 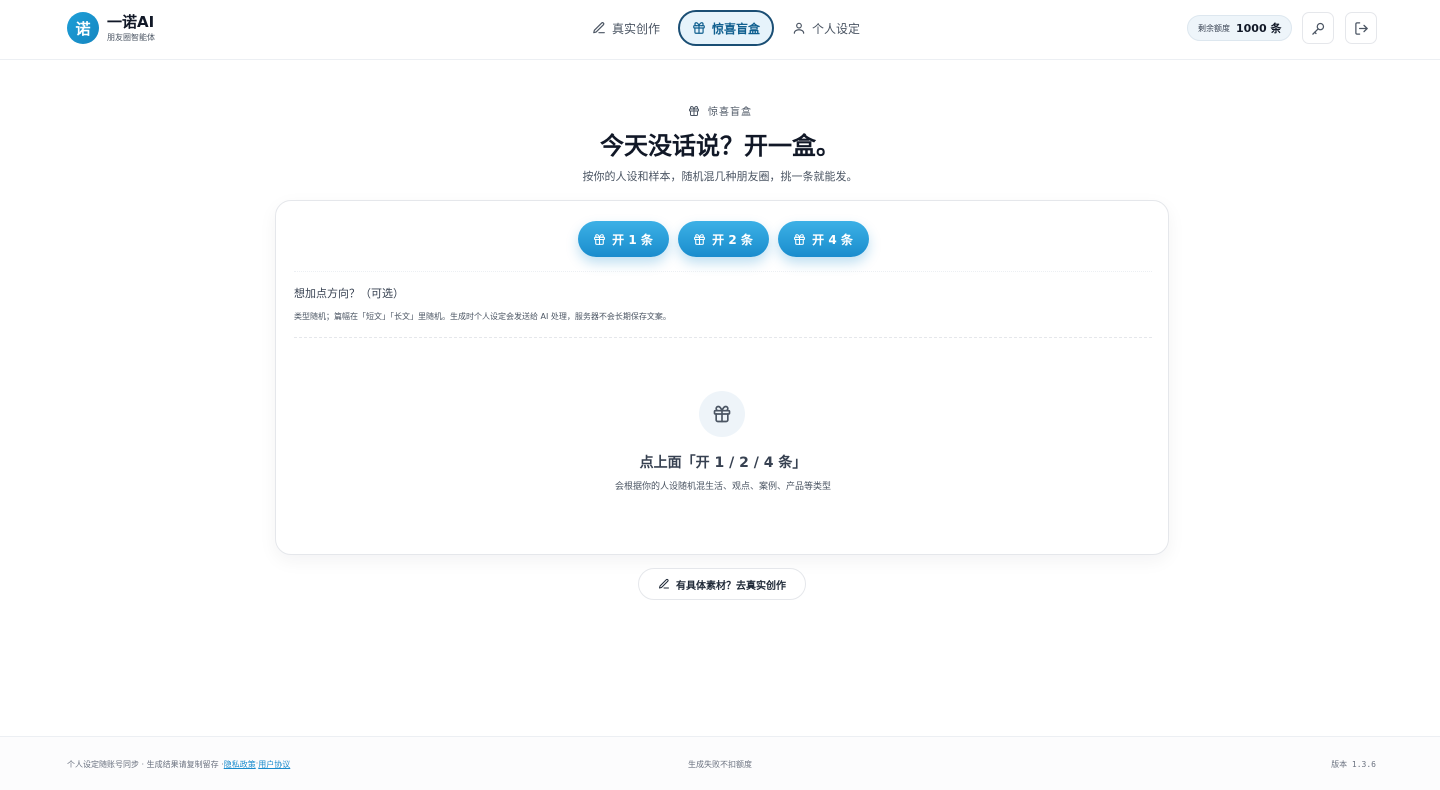 I want to click on page-subtitle: 按你的人设和样本，随机混几种朋友圈，挑一条就能发。, so click(x=720, y=176).